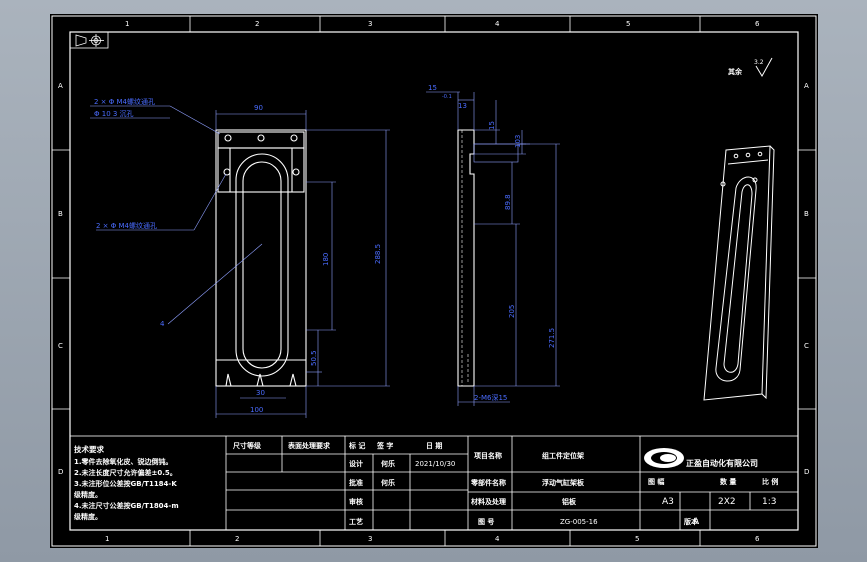  I want to click on tech-req-line-3: 3.未注形位公差按GB/T1184-K, so click(125, 483).